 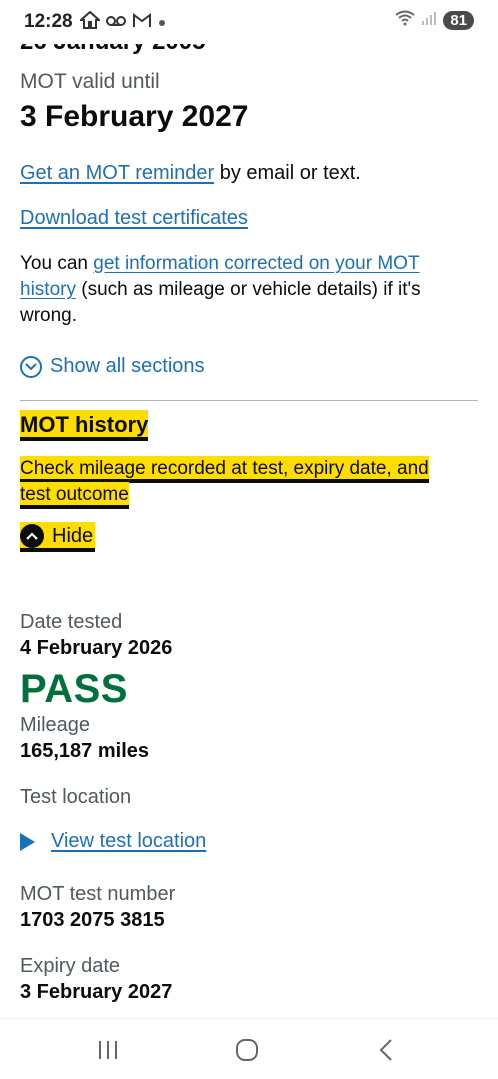 What do you see at coordinates (70, 966) in the screenshot?
I see `expiry-date-label: Expiry date` at bounding box center [70, 966].